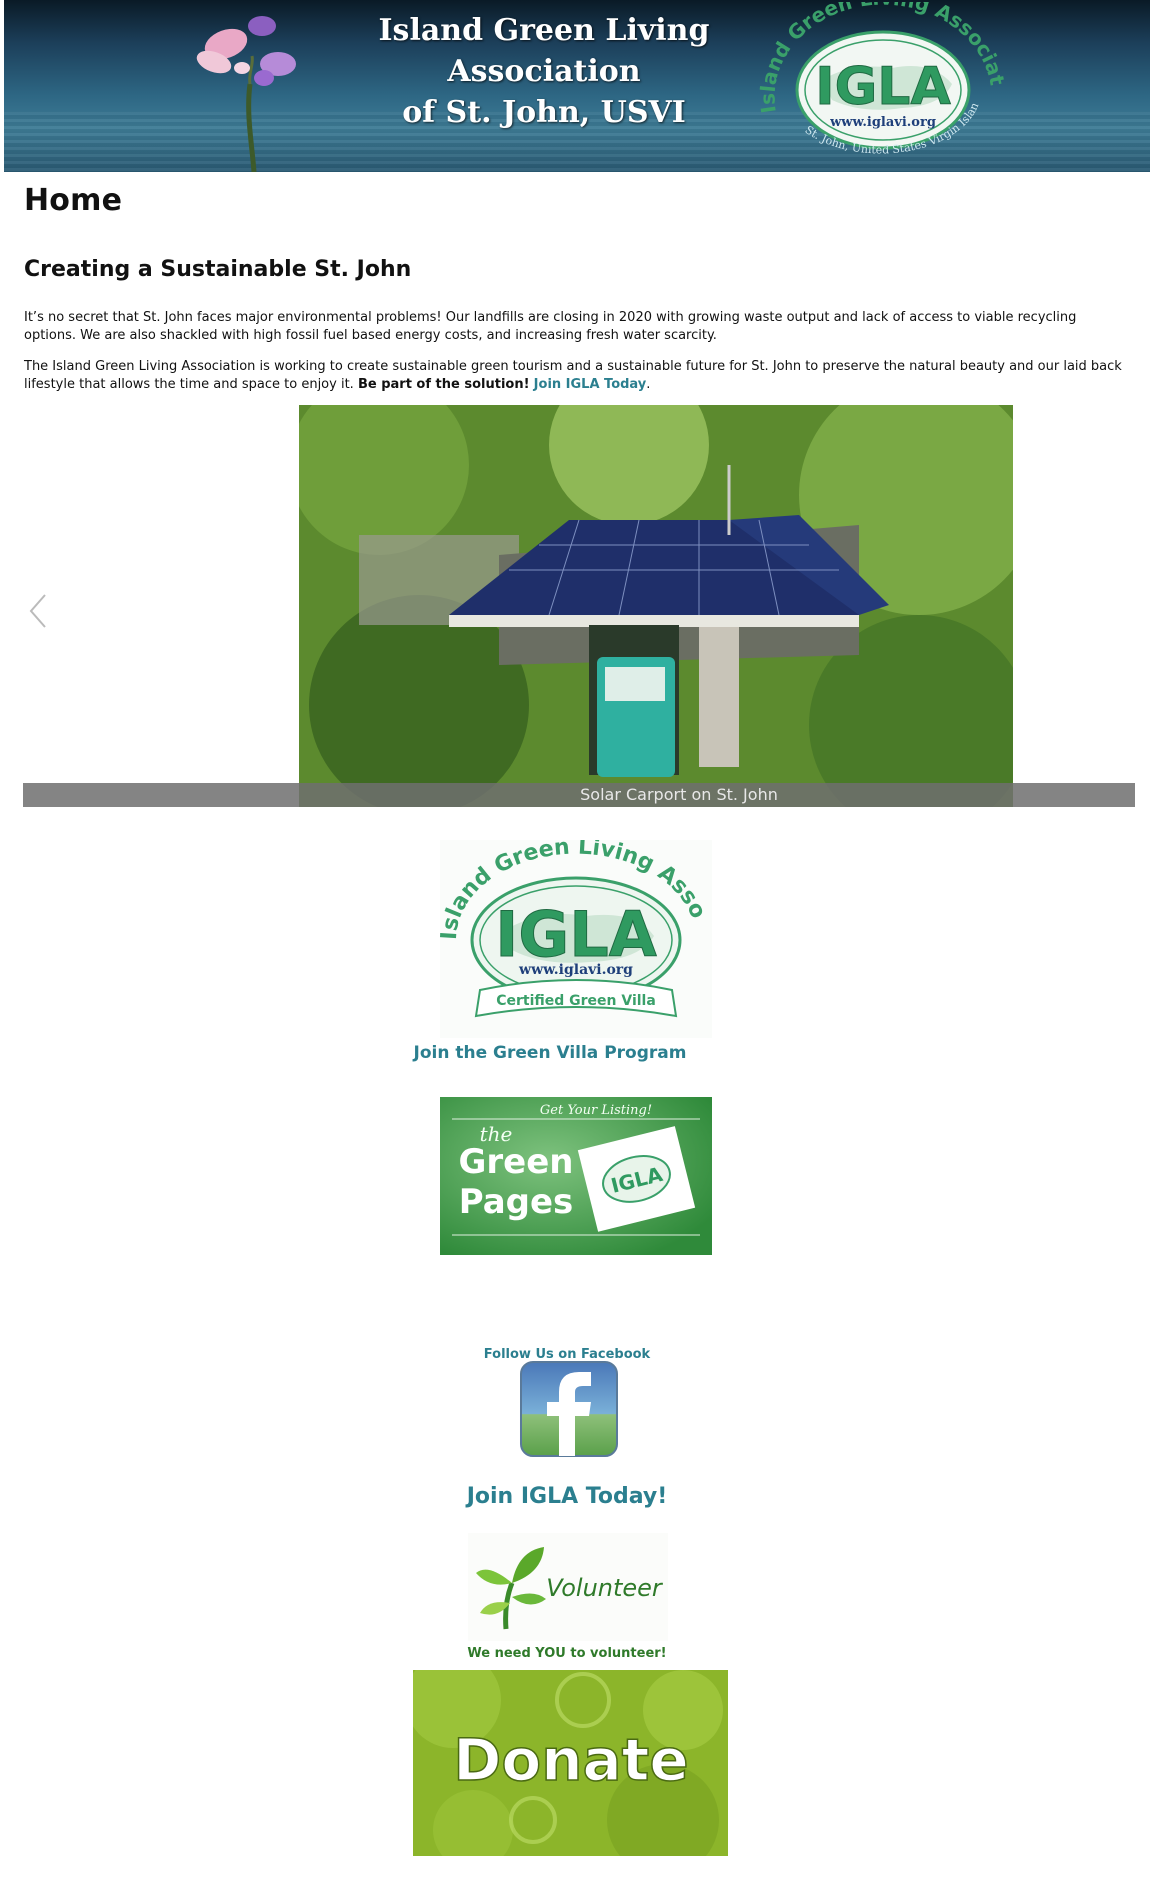 The width and height of the screenshot is (1150, 1881). What do you see at coordinates (516, 1202) in the screenshot?
I see `green-pages-line2: Pages` at bounding box center [516, 1202].